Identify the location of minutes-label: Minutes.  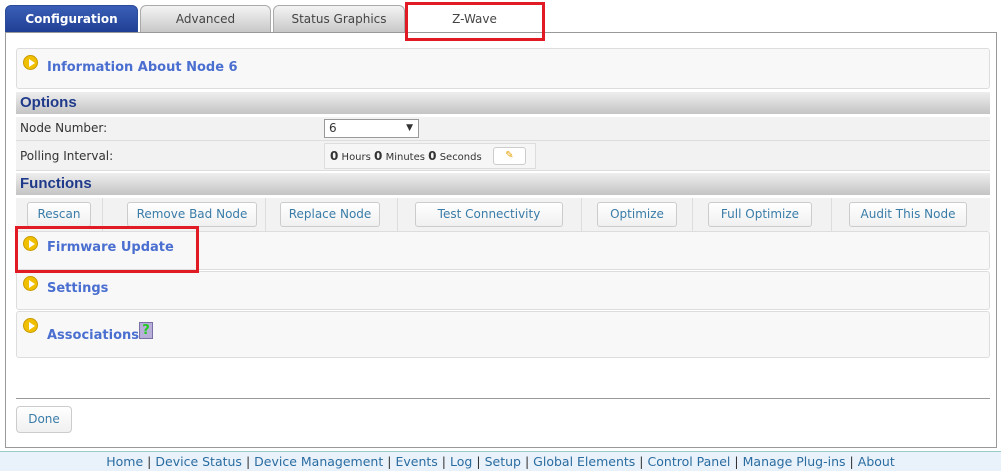
(405, 157).